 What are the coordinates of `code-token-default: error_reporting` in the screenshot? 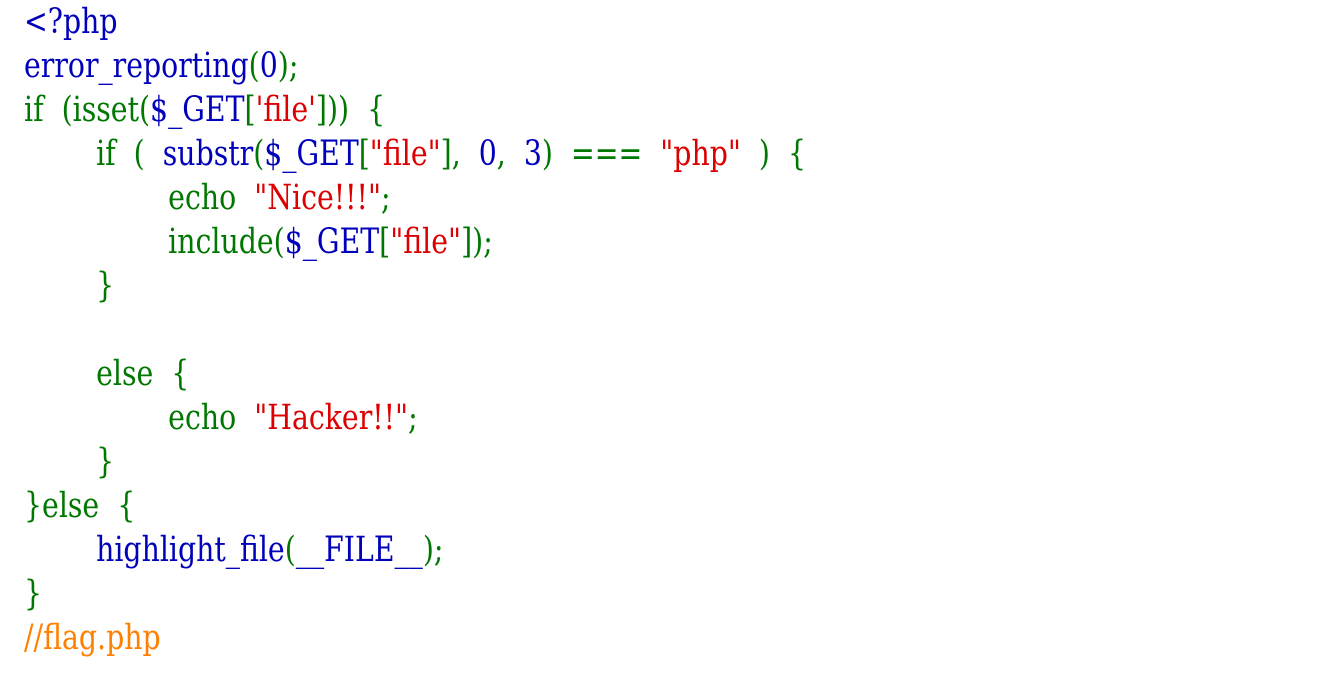 It's located at (136, 66).